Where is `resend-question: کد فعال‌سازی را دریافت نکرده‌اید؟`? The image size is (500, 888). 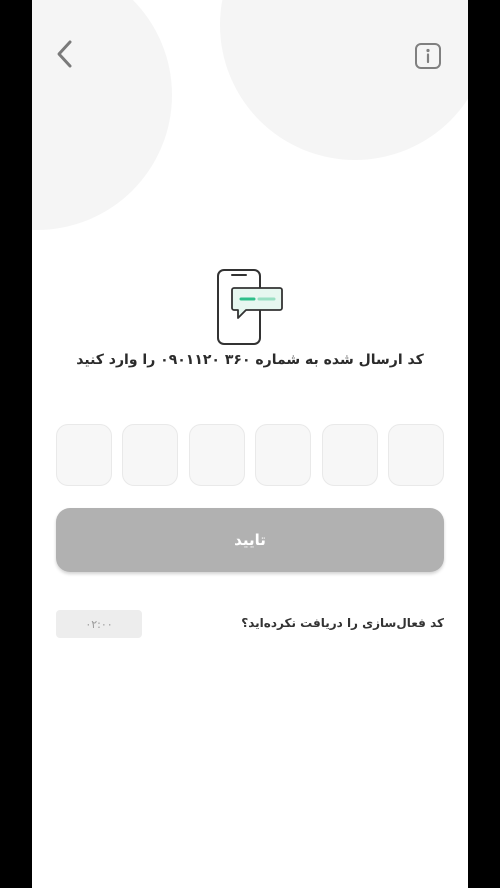 resend-question: کد فعال‌سازی را دریافت نکرده‌اید؟ is located at coordinates (342, 623).